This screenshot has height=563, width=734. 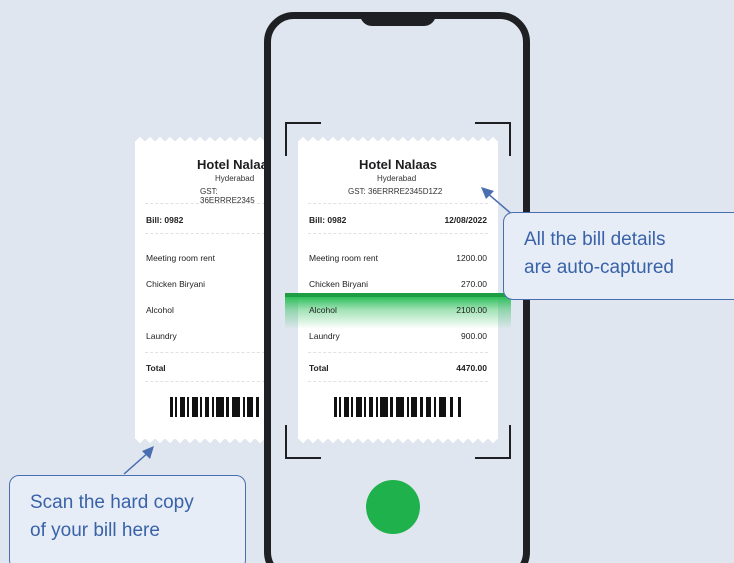 What do you see at coordinates (95, 530) in the screenshot?
I see `callout-line: of your bill here` at bounding box center [95, 530].